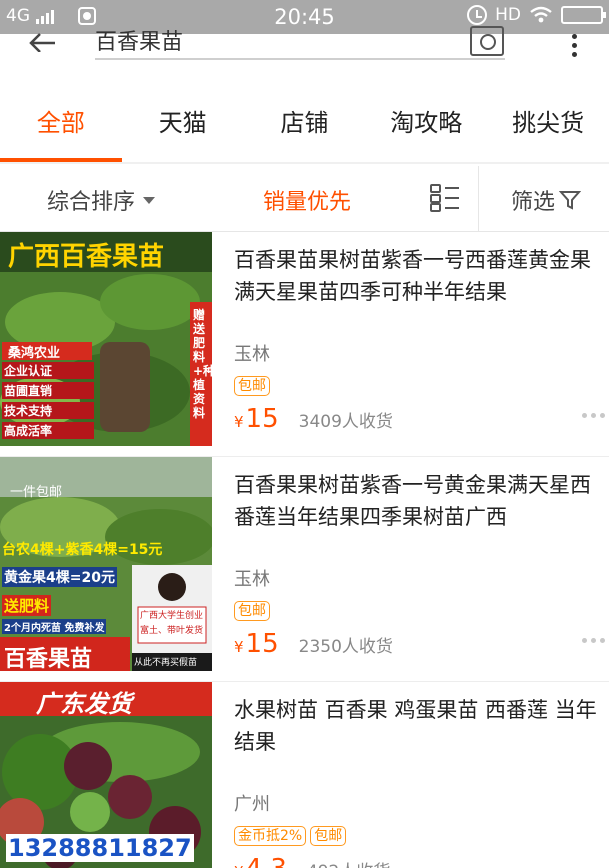 The image size is (609, 868). I want to click on product-title: 水果树苗 百香果 鸡蛋果苗 西番莲 当年结果, so click(419, 726).